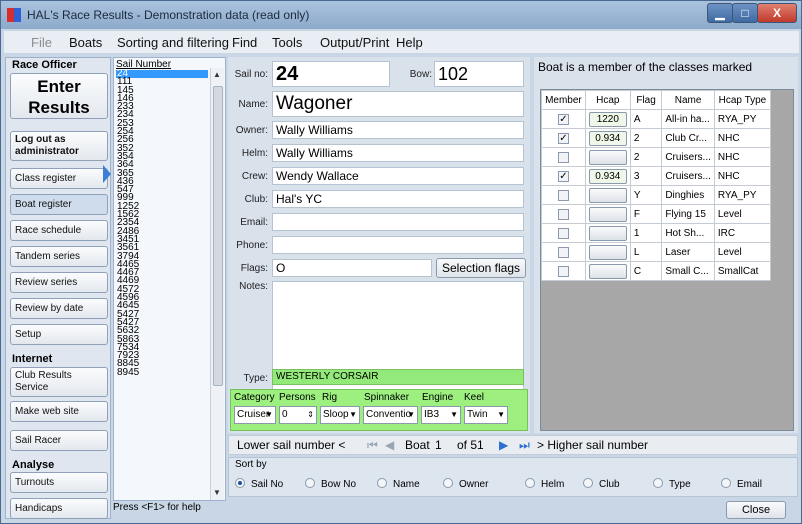 The width and height of the screenshot is (802, 524). Describe the element at coordinates (745, 13) in the screenshot. I see `maximize-button: □` at that location.